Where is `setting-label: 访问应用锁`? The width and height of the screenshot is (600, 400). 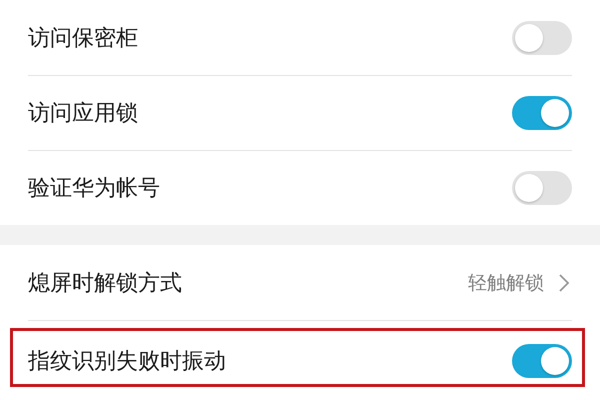
setting-label: 访问应用锁 is located at coordinates (83, 114).